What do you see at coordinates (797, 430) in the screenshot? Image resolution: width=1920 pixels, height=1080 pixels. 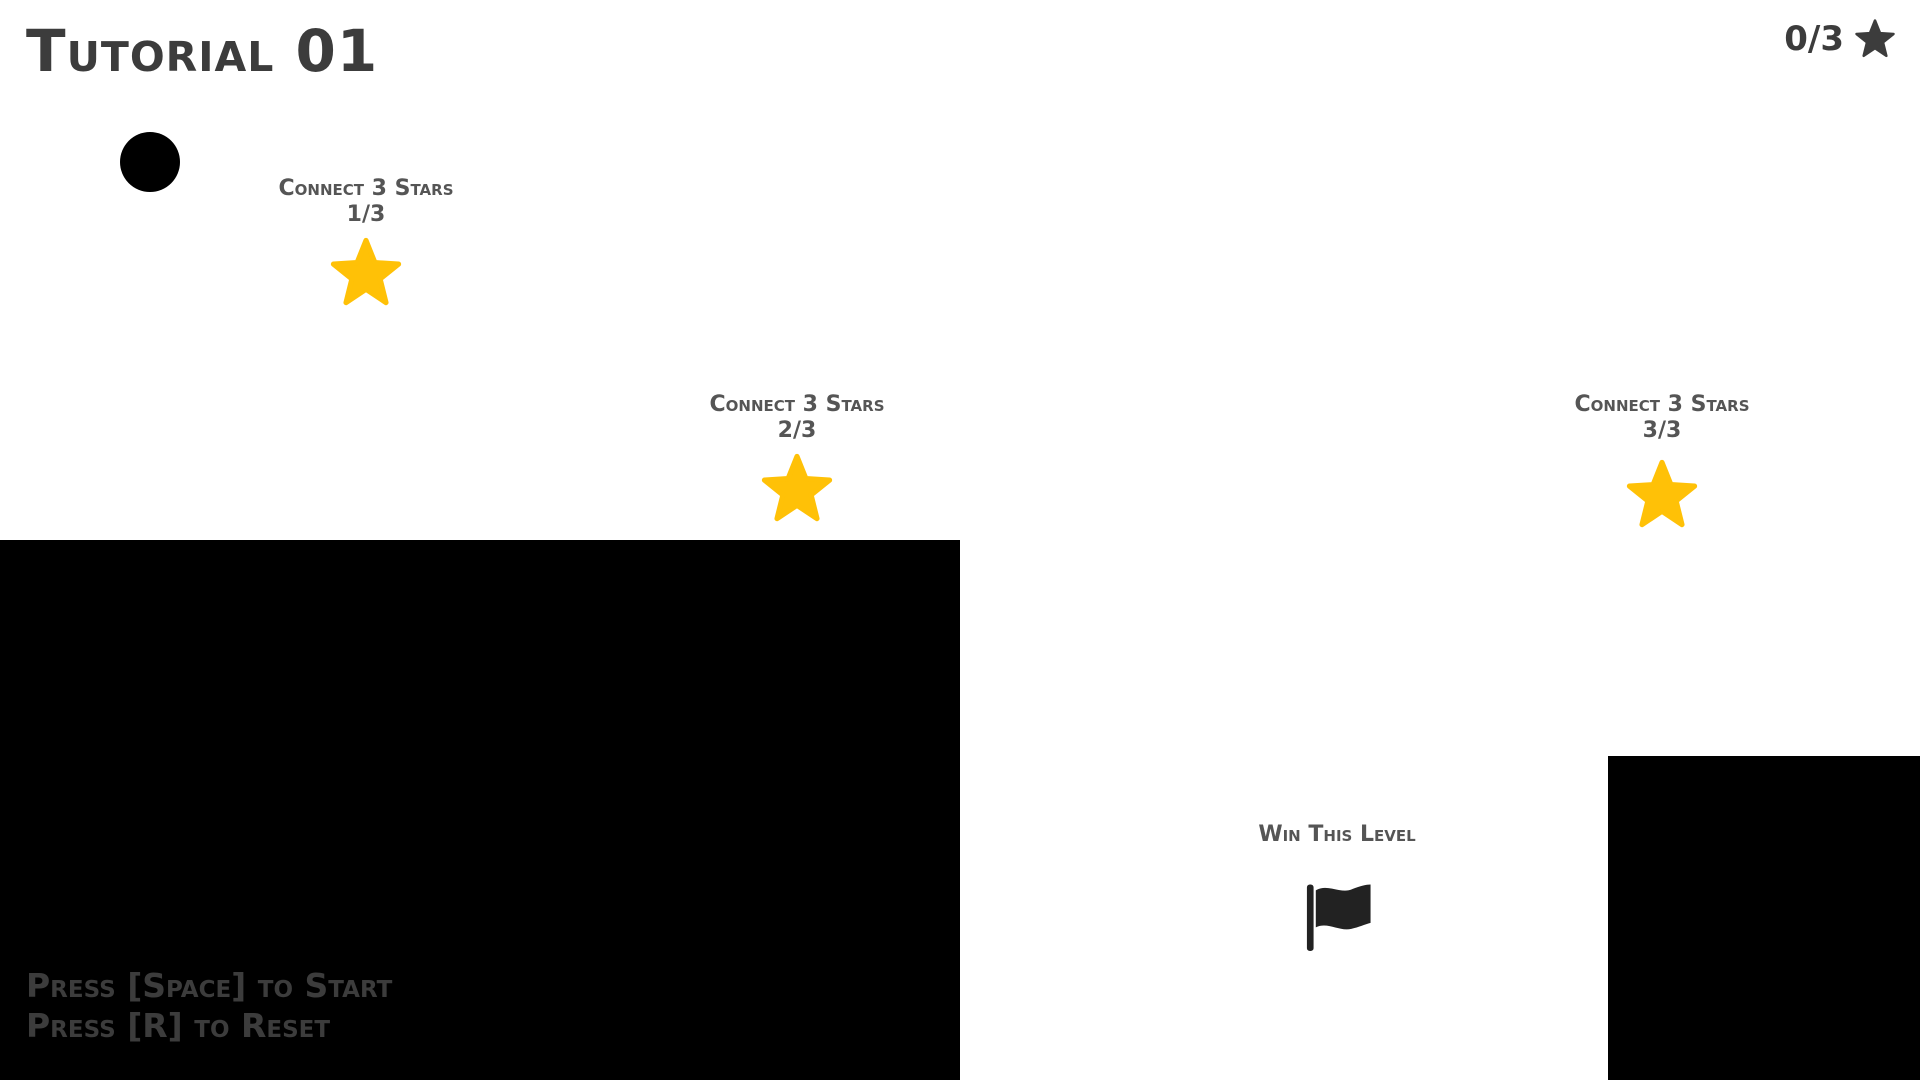 I see `objective-progress: 2/3` at bounding box center [797, 430].